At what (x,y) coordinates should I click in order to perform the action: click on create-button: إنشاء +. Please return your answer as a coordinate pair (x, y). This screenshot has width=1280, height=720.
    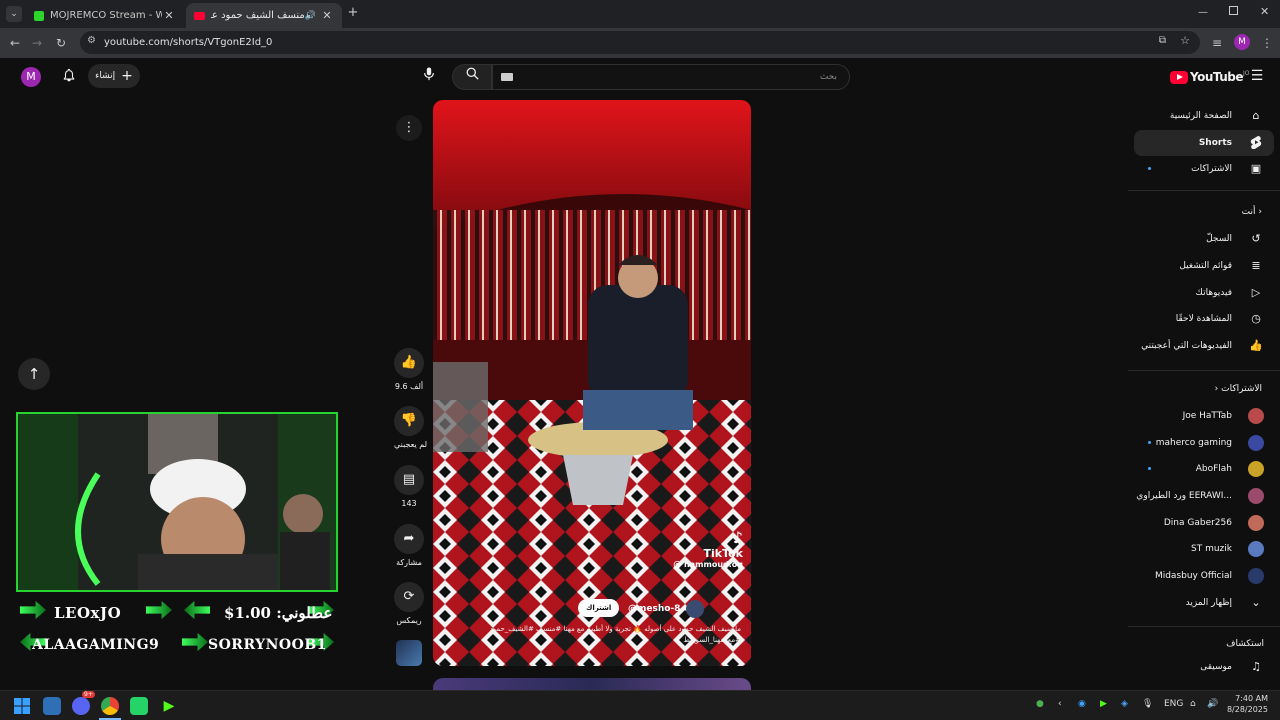
    Looking at the image, I should click on (114, 76).